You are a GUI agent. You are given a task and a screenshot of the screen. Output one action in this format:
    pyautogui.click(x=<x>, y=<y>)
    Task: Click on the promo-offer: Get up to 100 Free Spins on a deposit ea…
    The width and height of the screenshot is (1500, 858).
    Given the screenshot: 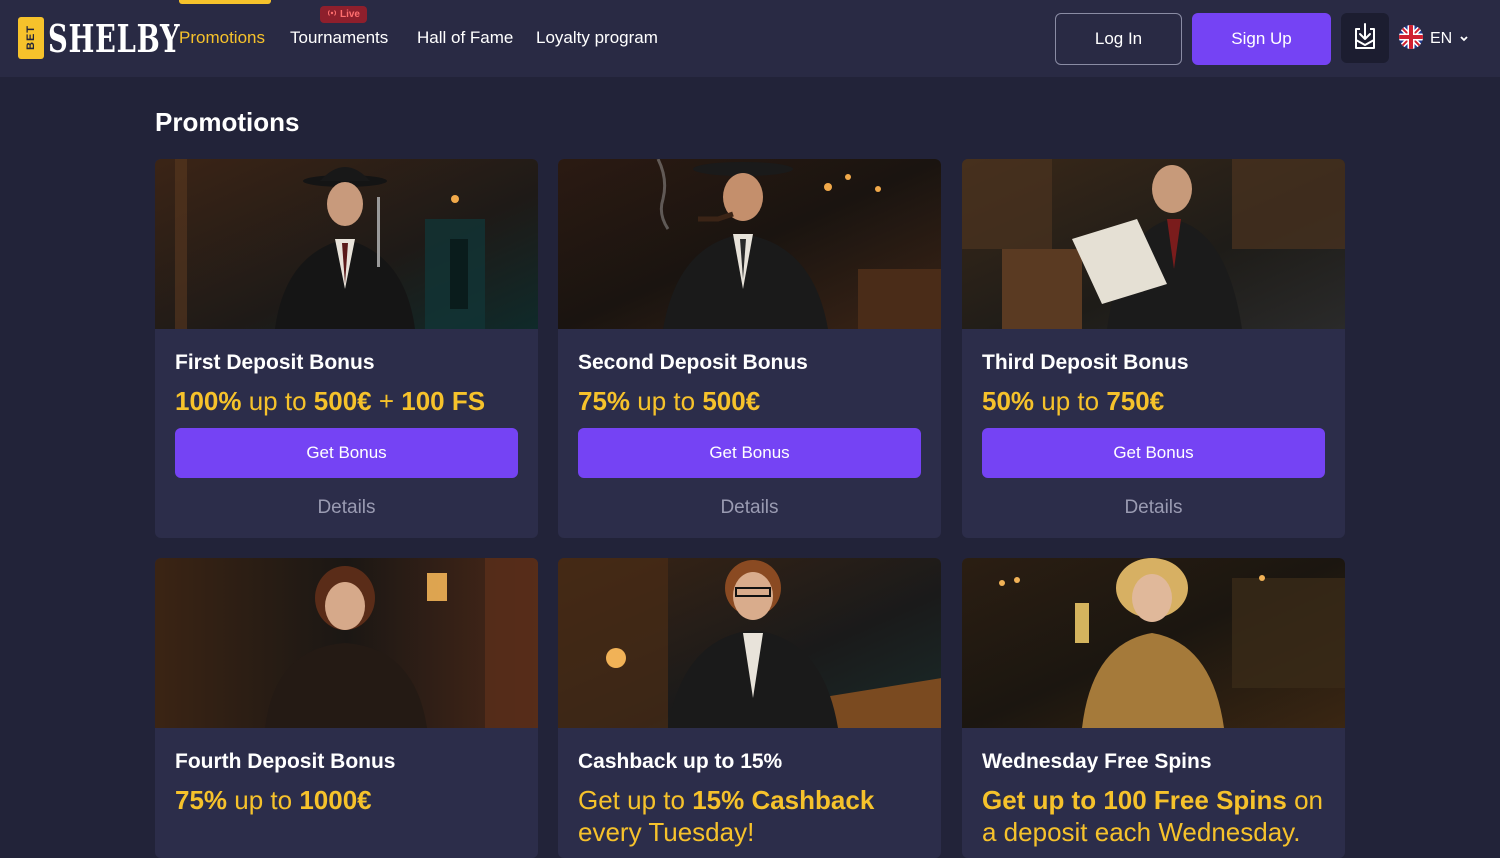 What is the action you would take?
    pyautogui.click(x=1153, y=816)
    